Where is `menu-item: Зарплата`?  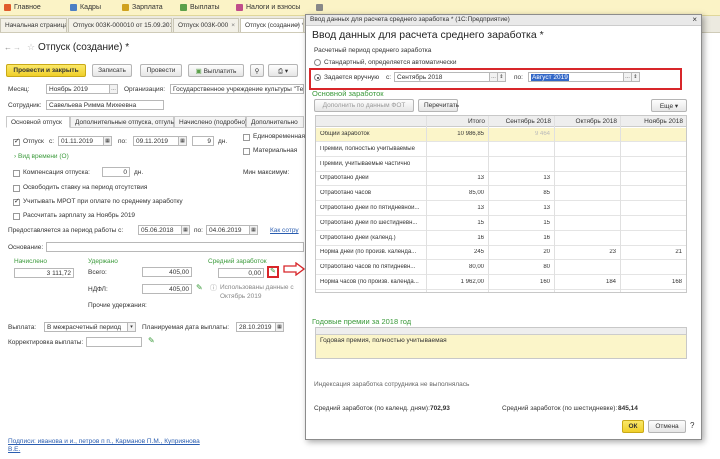
menu-item: Зарплата is located at coordinates (142, 7).